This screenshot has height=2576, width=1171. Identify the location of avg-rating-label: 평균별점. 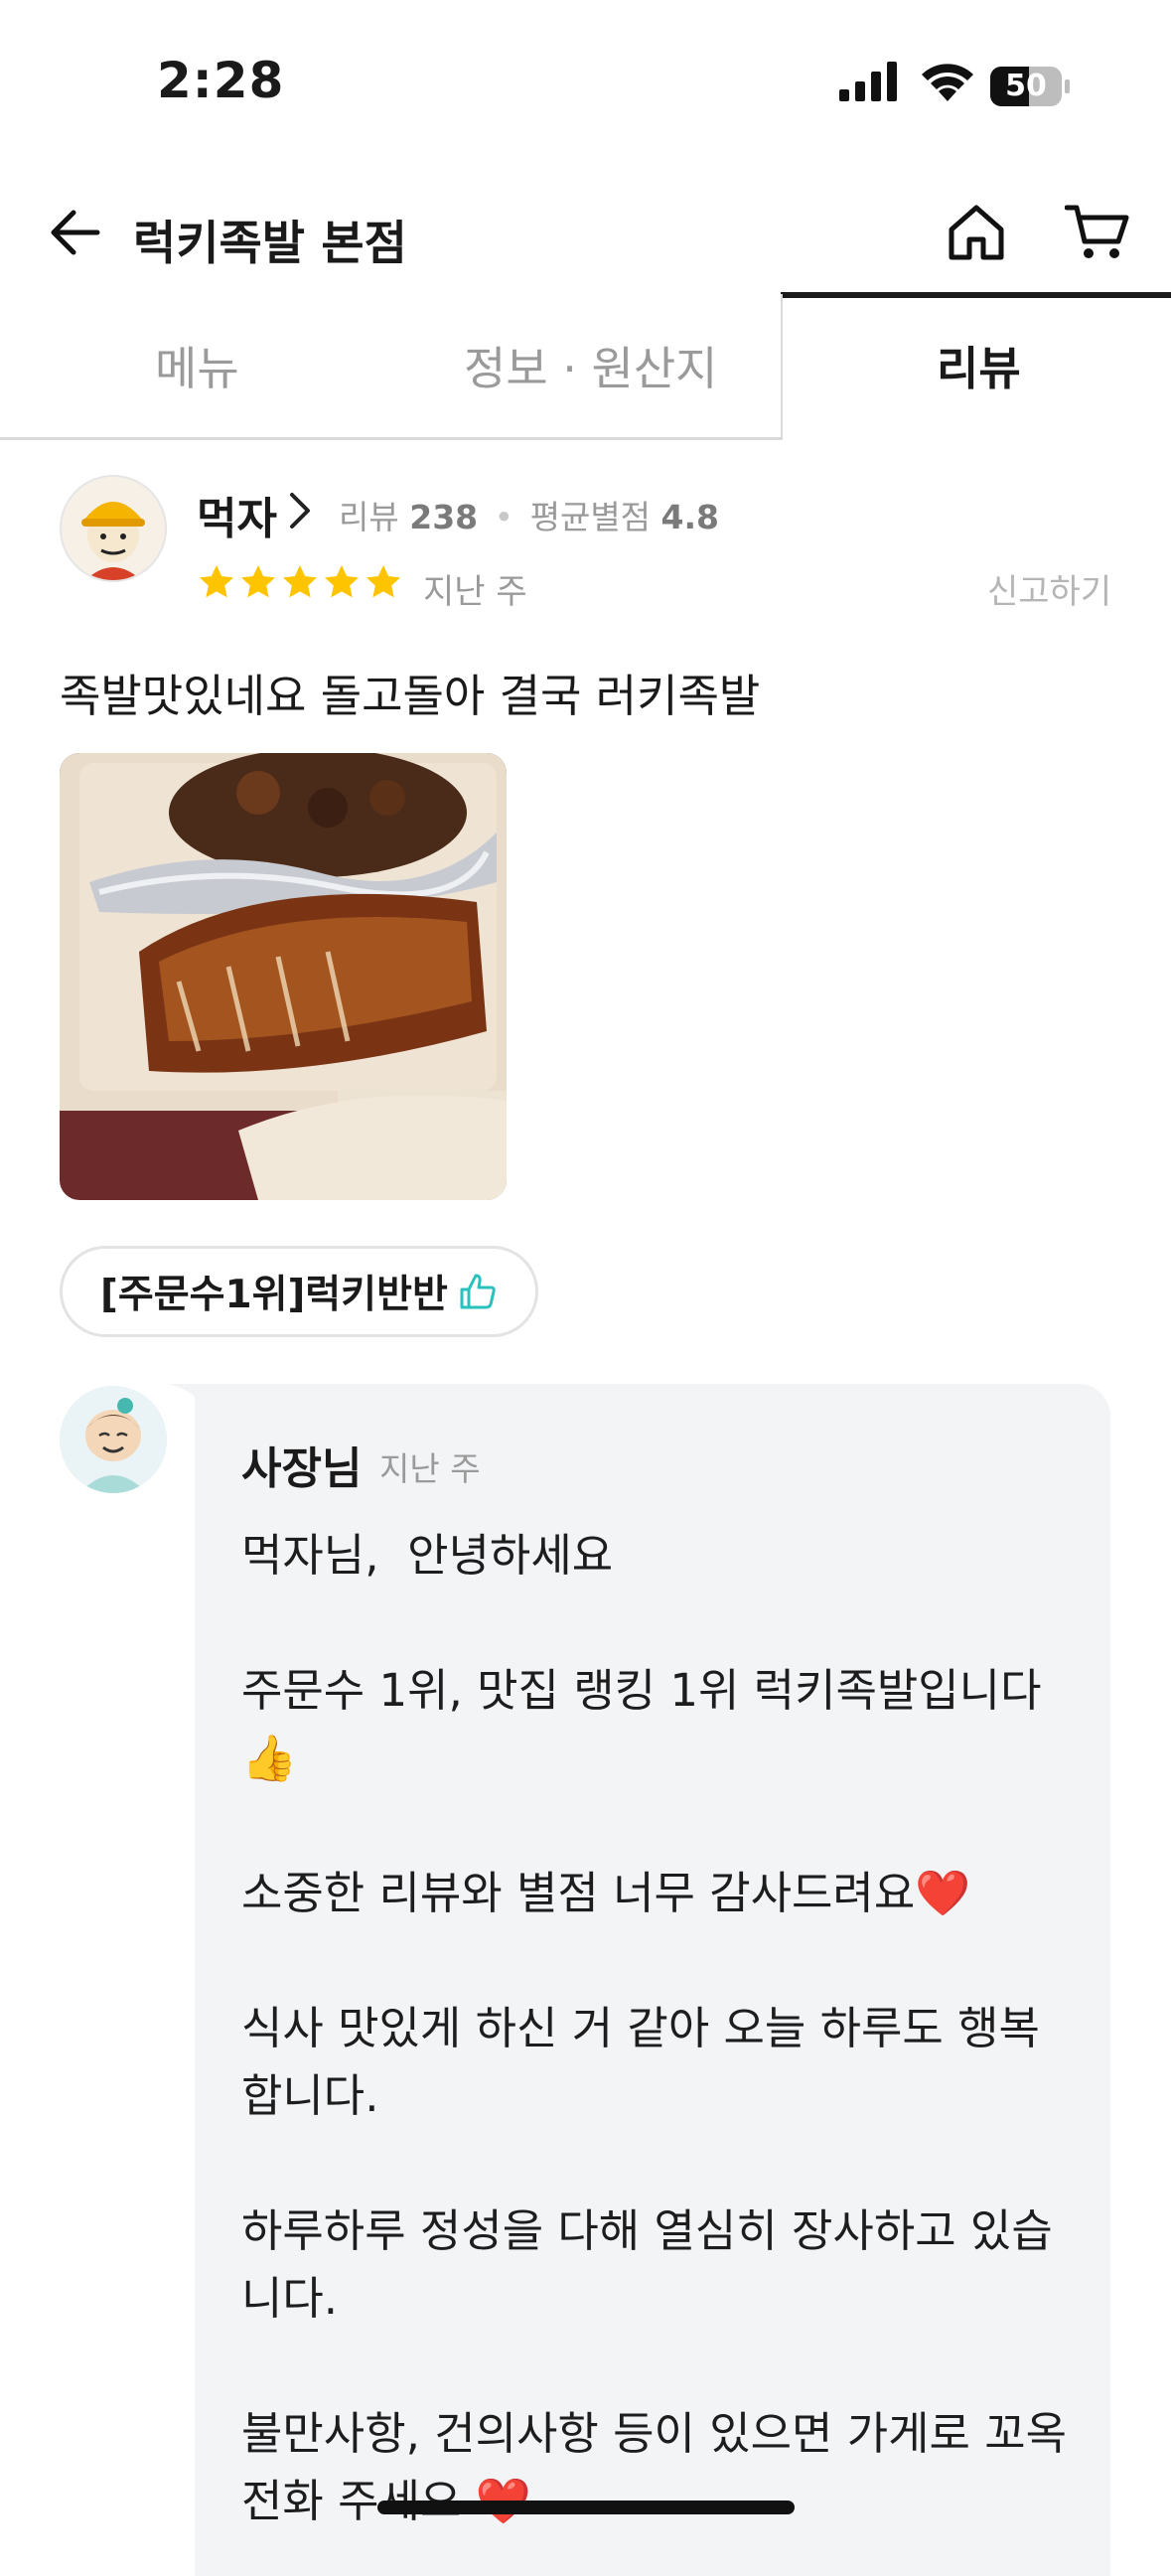
(590, 517).